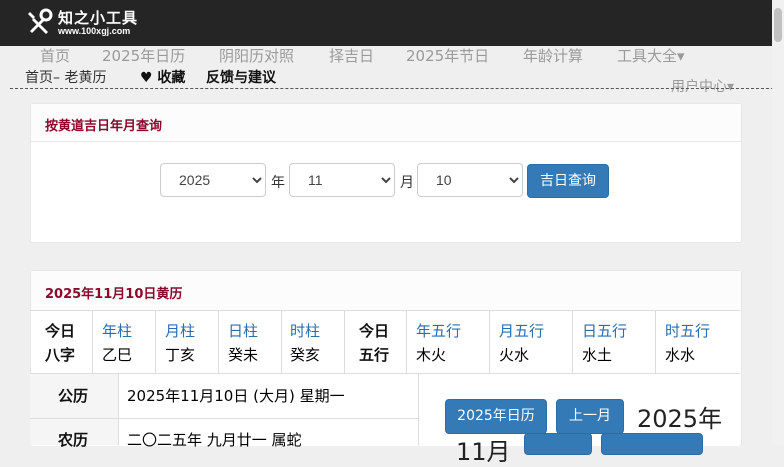 Image resolution: width=784 pixels, height=467 pixels. I want to click on wuxing-value: 火水, so click(514, 355).